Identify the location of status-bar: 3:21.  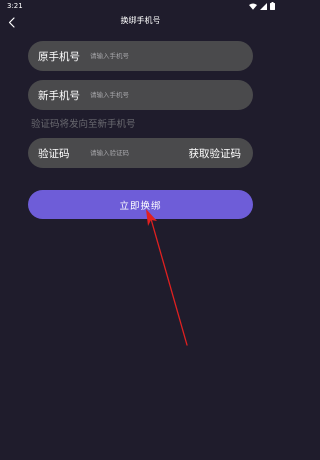
(140, 6).